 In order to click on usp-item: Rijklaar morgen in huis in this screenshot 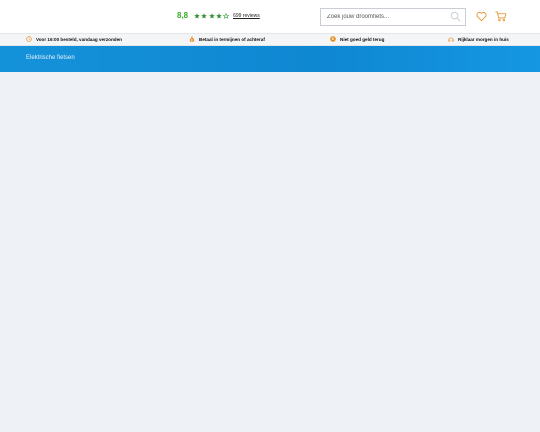, I will do `click(478, 39)`.